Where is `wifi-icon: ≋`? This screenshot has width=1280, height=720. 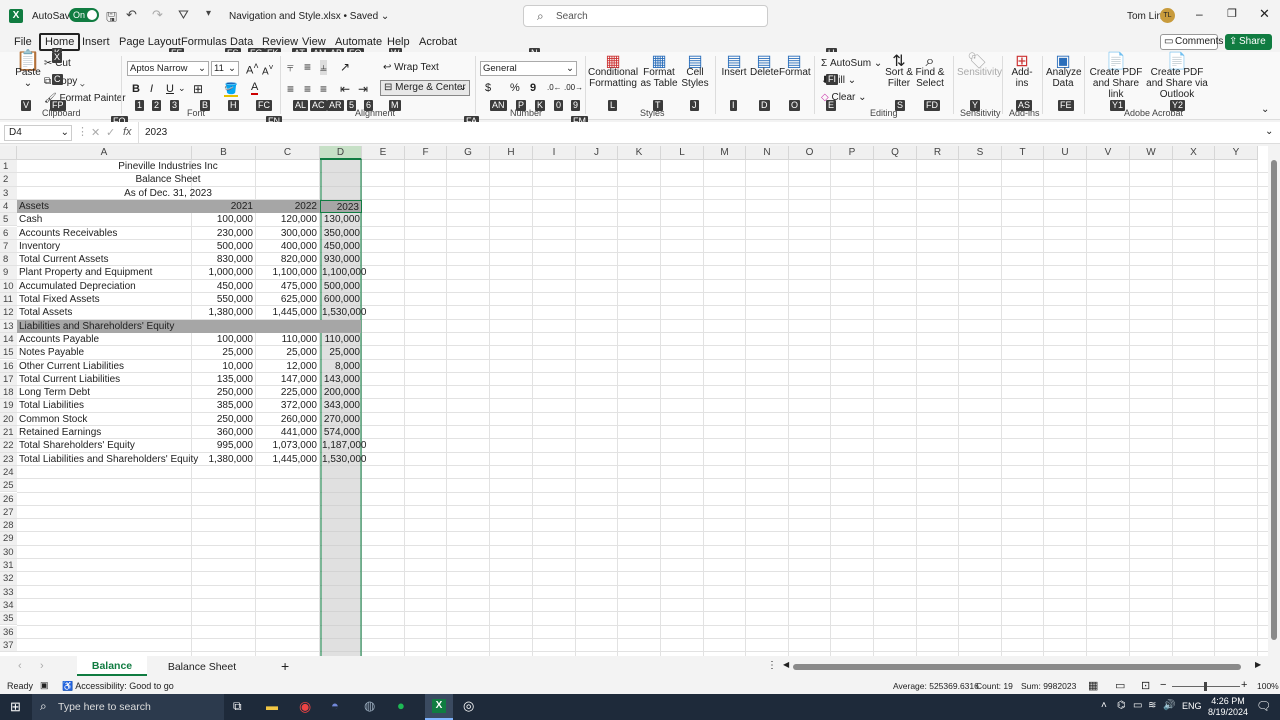 wifi-icon: ≋ is located at coordinates (1152, 705).